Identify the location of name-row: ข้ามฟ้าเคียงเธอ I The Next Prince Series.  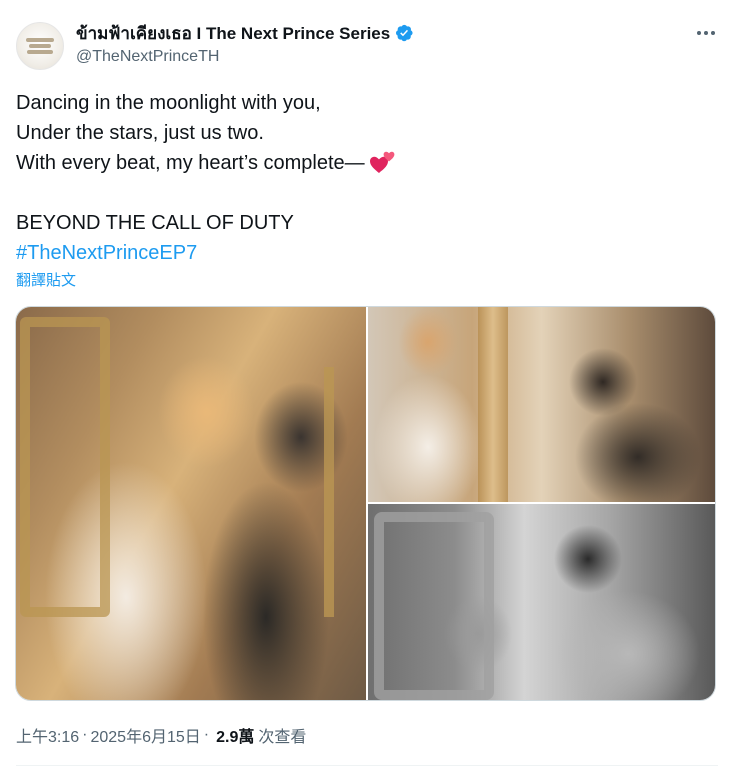
(245, 33).